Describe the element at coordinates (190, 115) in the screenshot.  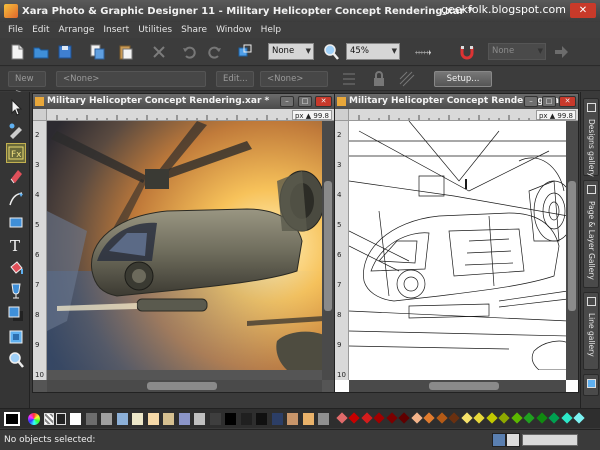
I see `horizontal-ruler` at that location.